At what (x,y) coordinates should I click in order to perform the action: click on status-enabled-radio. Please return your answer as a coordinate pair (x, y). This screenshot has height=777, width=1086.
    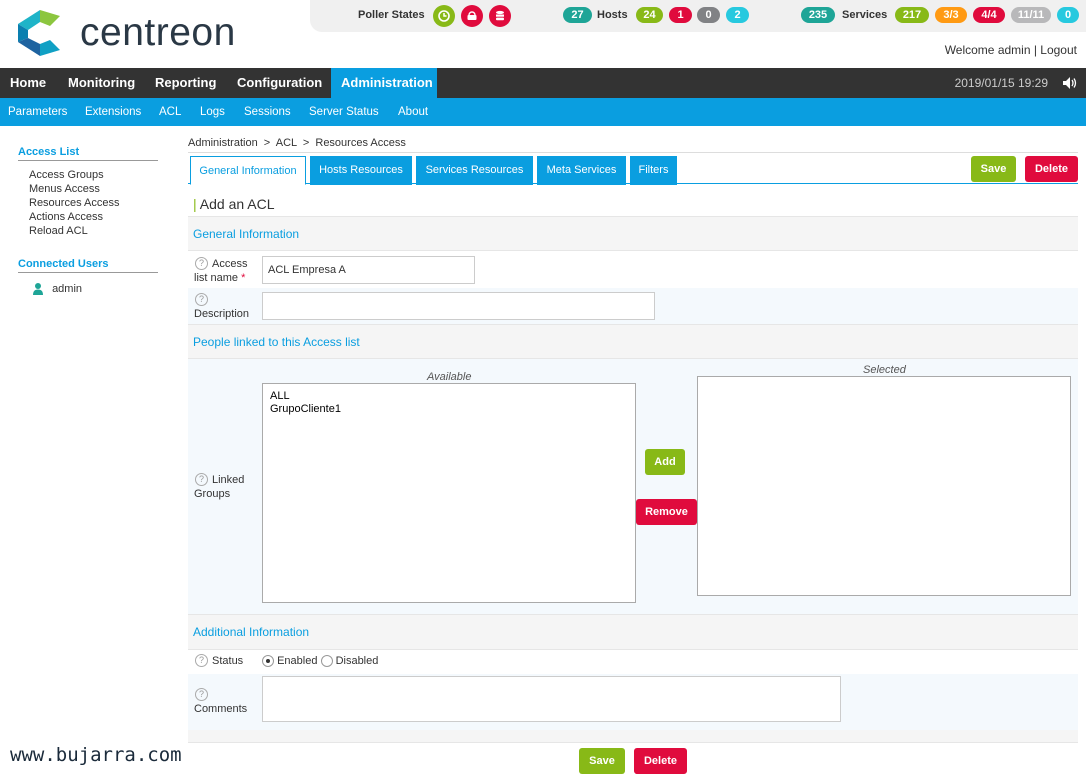
    Looking at the image, I should click on (268, 661).